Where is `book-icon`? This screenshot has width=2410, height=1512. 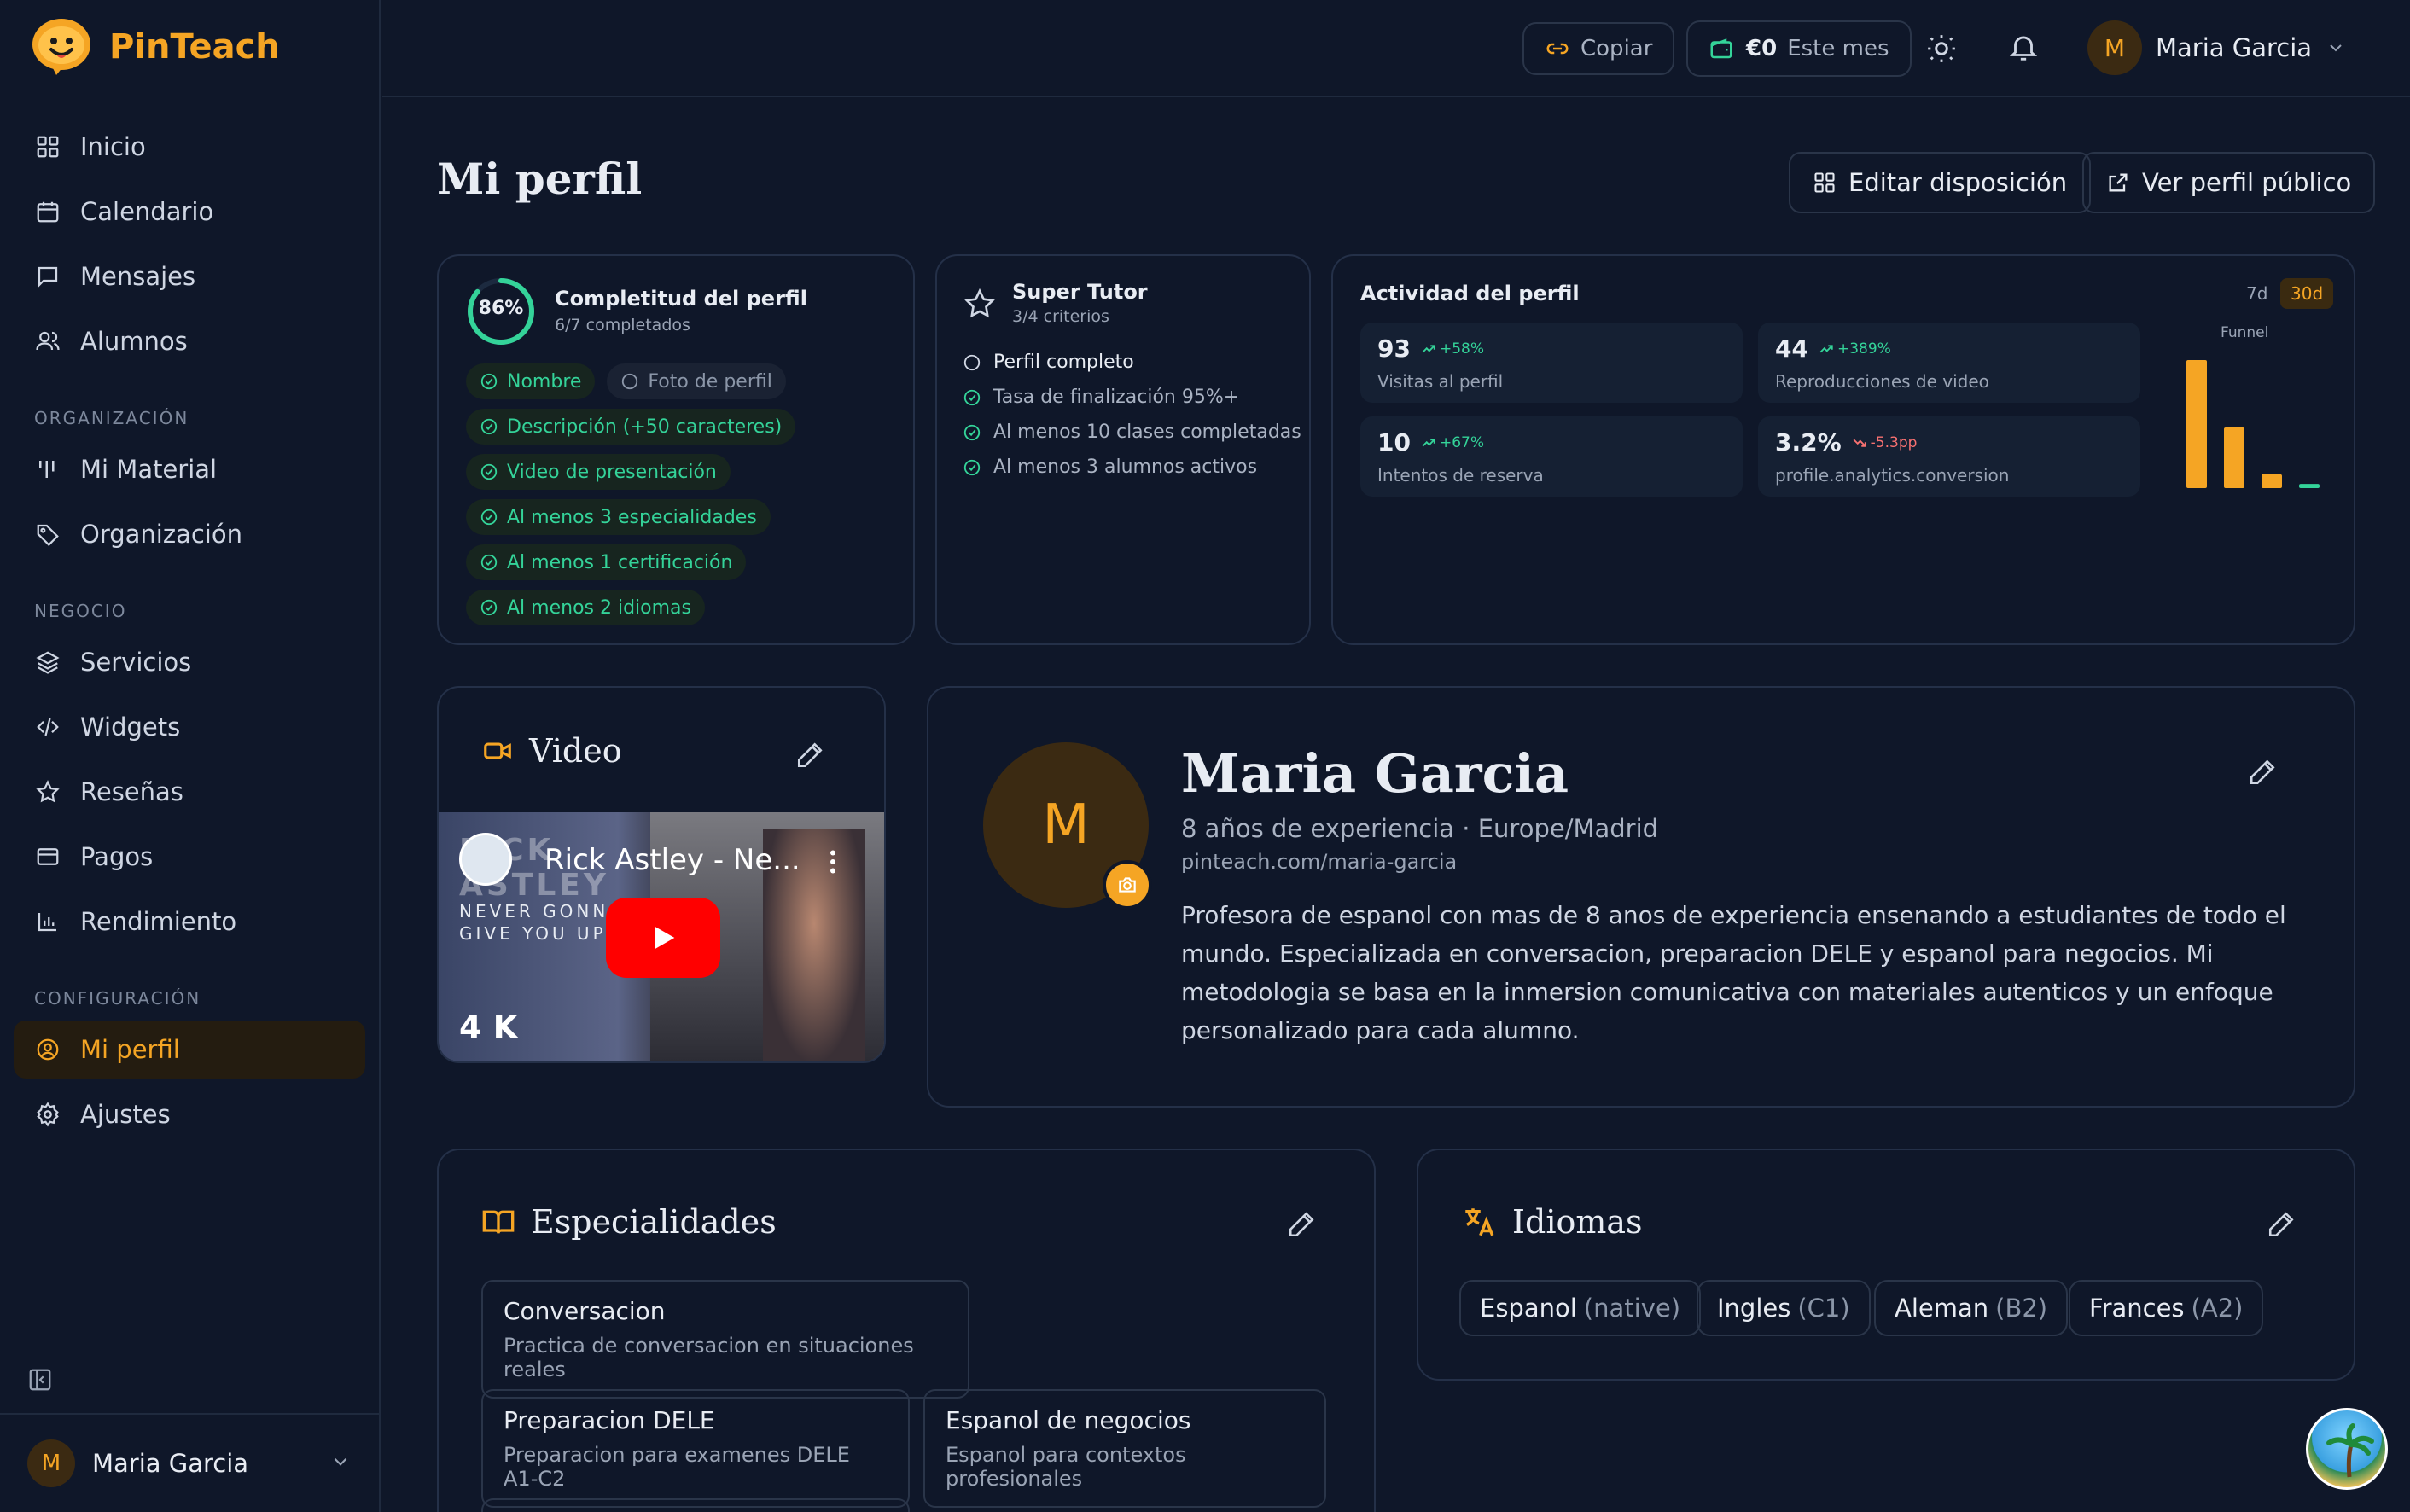 book-icon is located at coordinates (498, 1222).